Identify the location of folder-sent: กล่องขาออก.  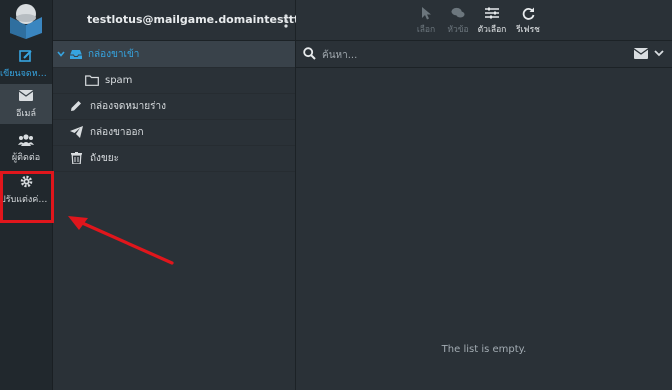
(174, 132).